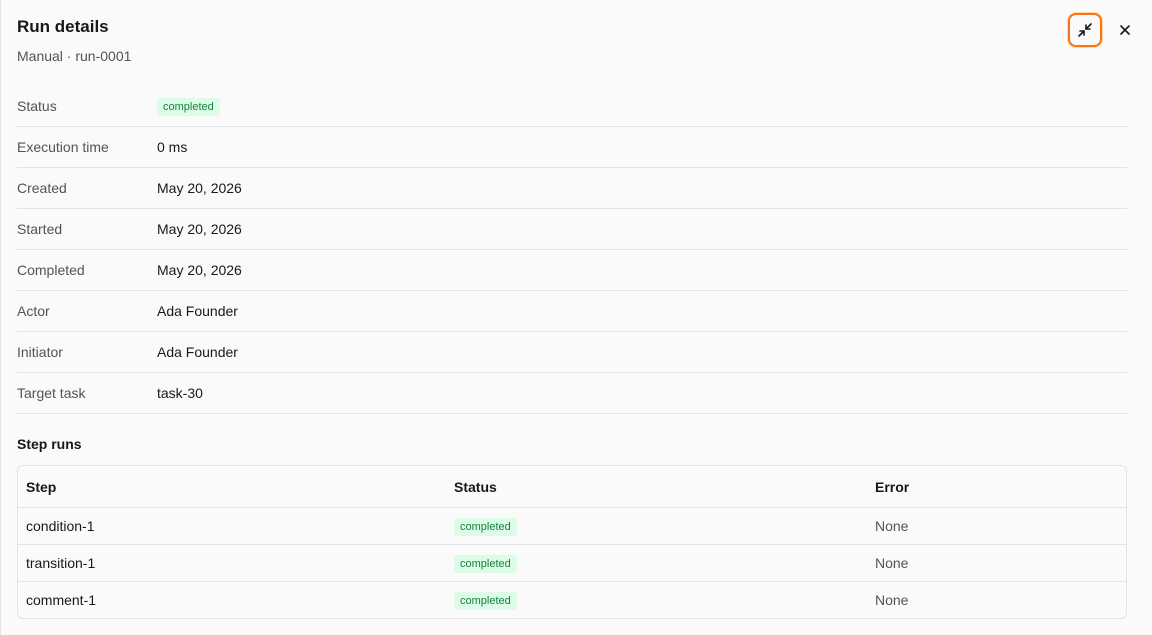 This screenshot has height=635, width=1152. Describe the element at coordinates (42, 188) in the screenshot. I see `detail-label: Created` at that location.